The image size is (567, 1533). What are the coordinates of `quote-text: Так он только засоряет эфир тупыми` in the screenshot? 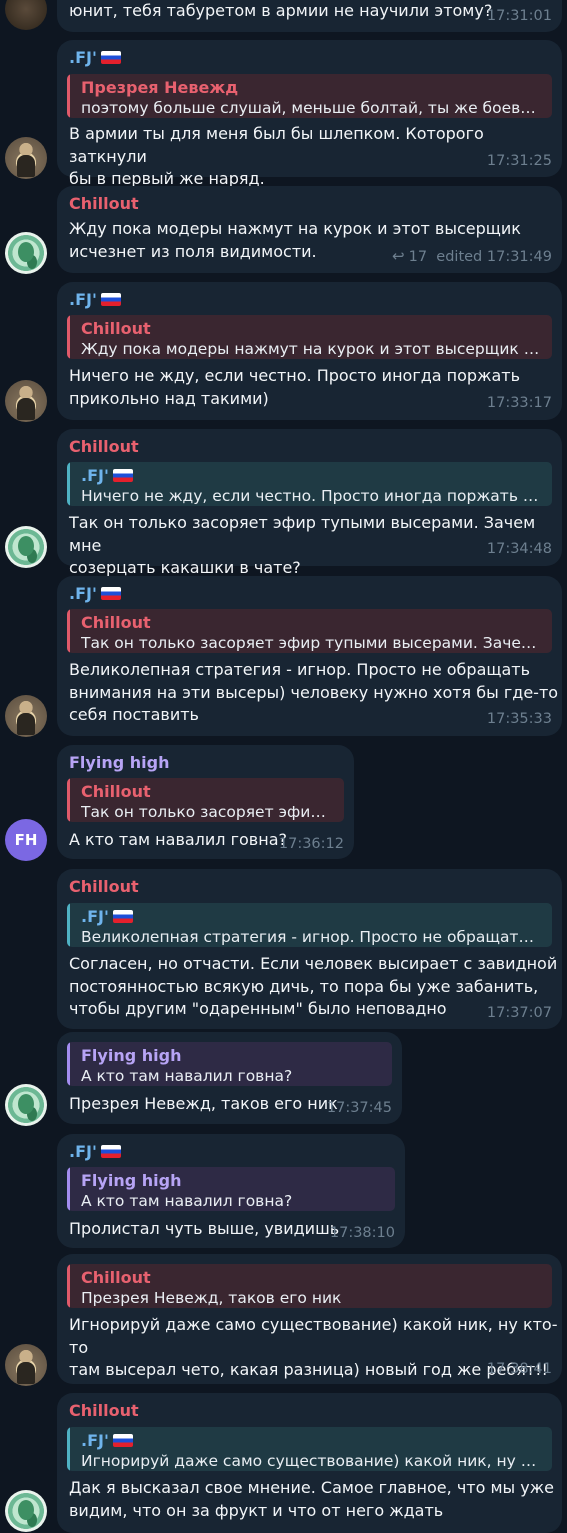 It's located at (207, 812).